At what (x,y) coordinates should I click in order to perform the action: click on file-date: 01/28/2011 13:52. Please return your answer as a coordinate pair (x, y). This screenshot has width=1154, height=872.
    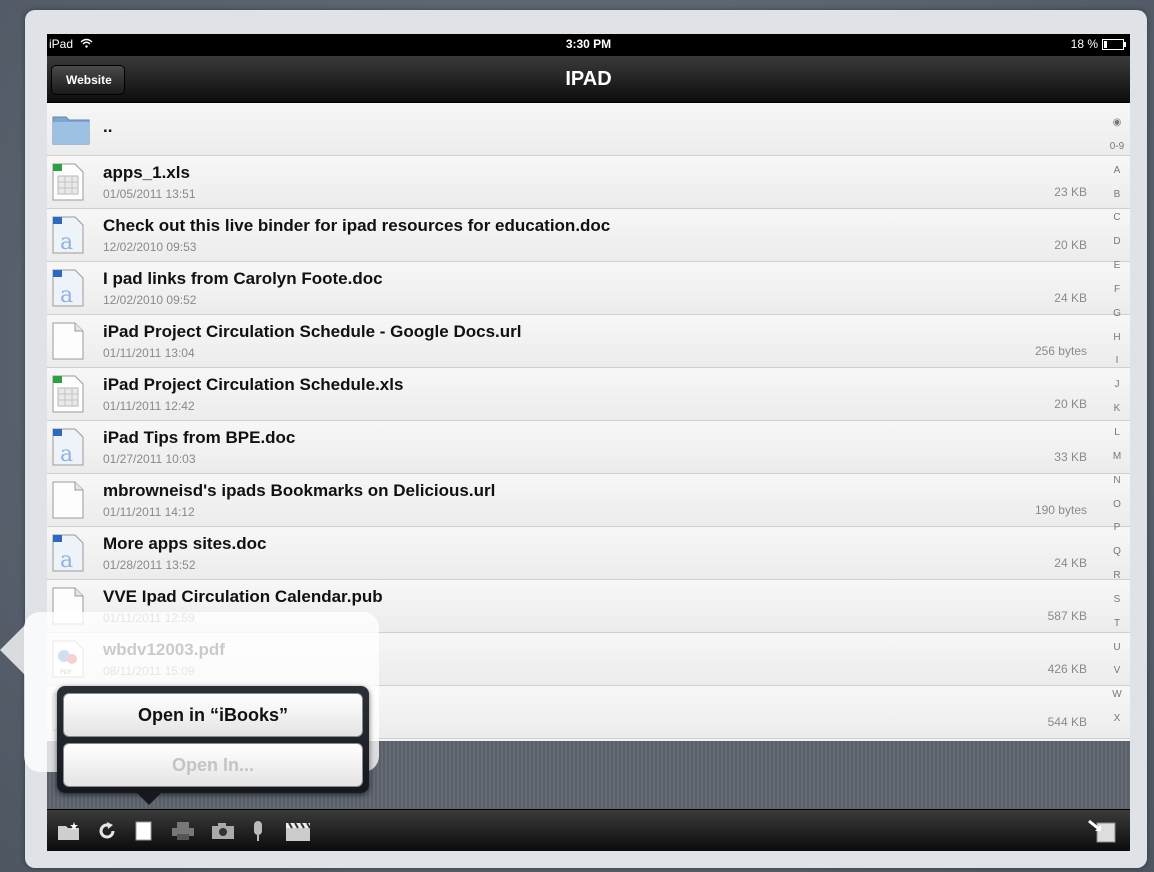
    Looking at the image, I should click on (149, 565).